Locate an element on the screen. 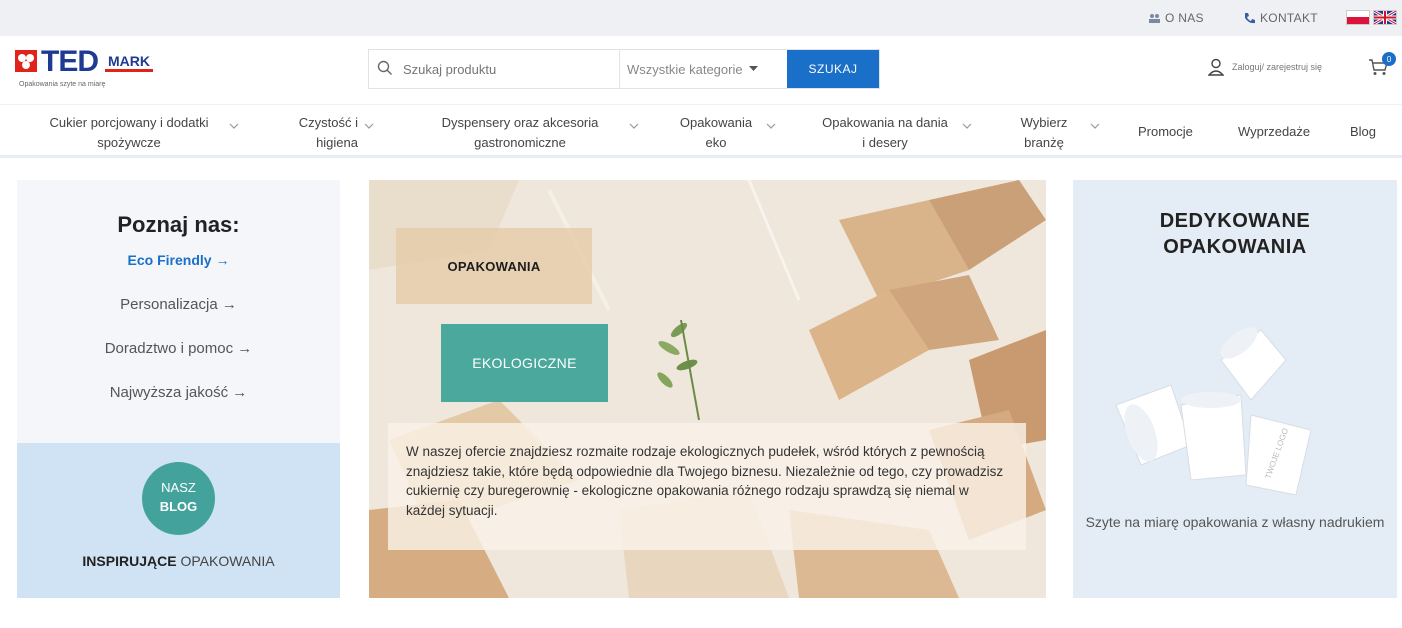 This screenshot has height=628, width=1402. category-select: Wszystkie kategorie is located at coordinates (703, 69).